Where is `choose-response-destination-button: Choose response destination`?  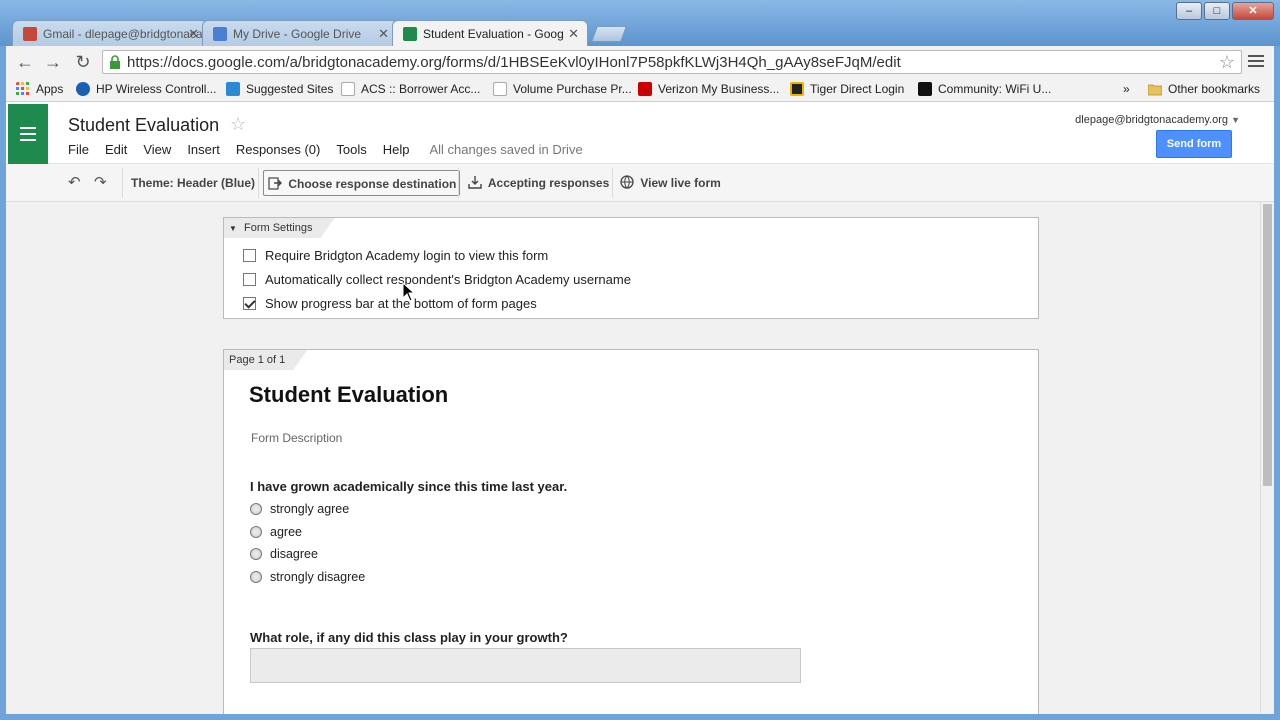 choose-response-destination-button: Choose response destination is located at coordinates (362, 183).